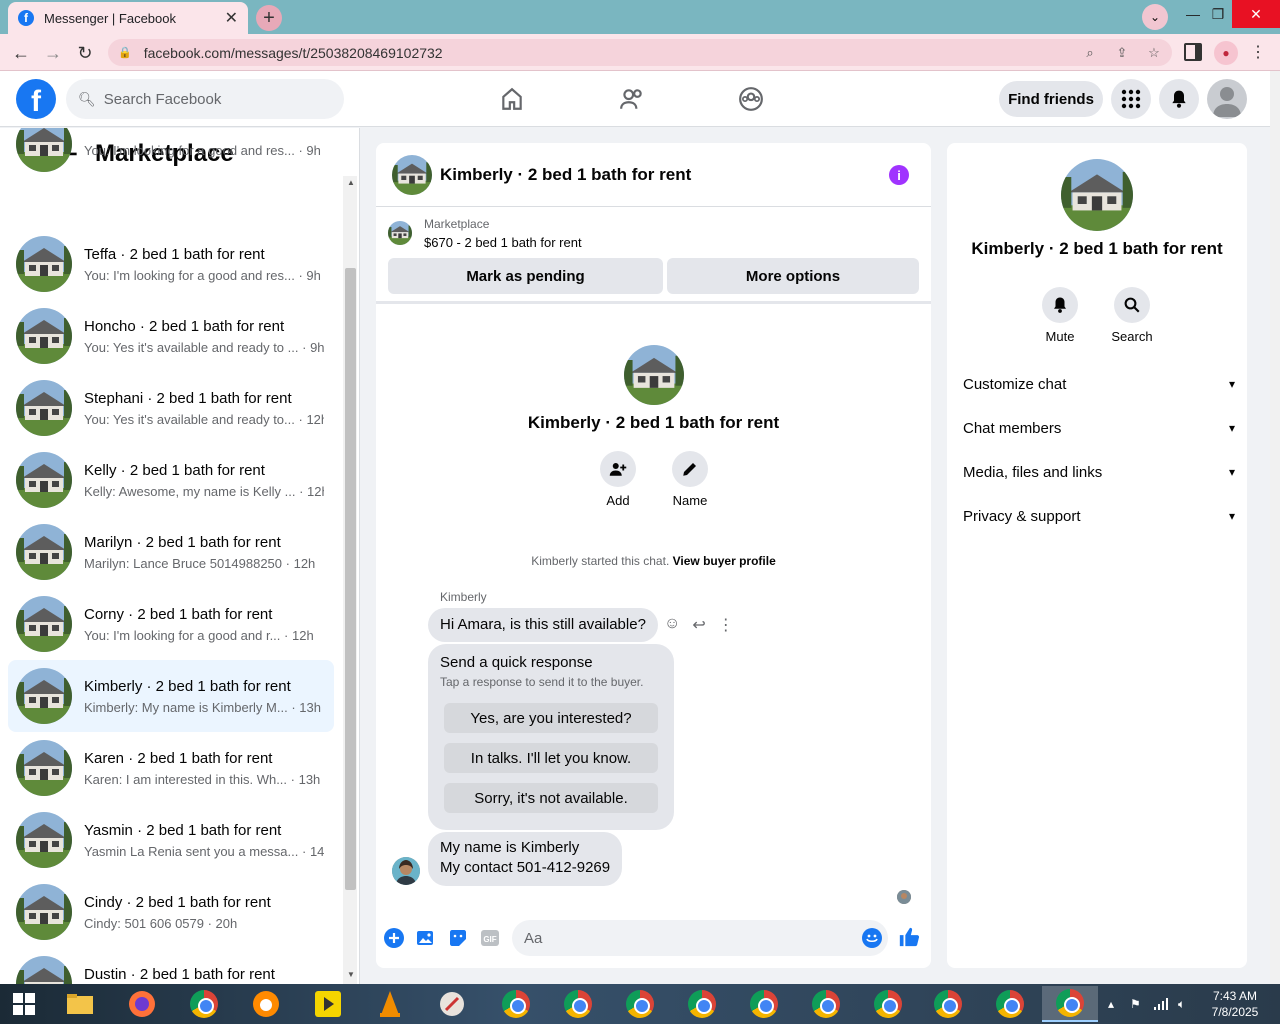 This screenshot has width=1280, height=1024. I want to click on quick-response-yes: Yes, are you interested?, so click(551, 718).